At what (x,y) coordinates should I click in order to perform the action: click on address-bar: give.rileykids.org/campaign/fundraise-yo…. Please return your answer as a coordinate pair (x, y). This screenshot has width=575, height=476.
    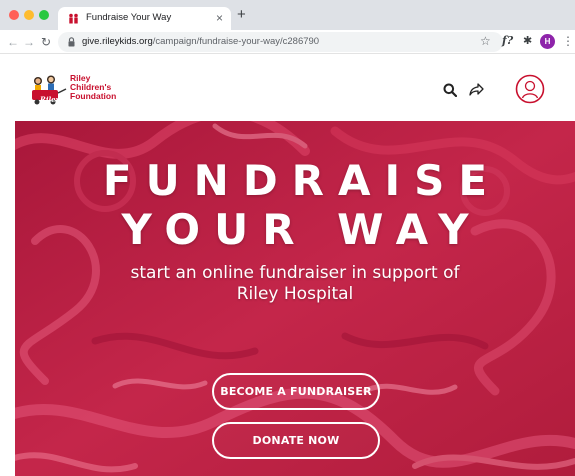
    Looking at the image, I should click on (280, 42).